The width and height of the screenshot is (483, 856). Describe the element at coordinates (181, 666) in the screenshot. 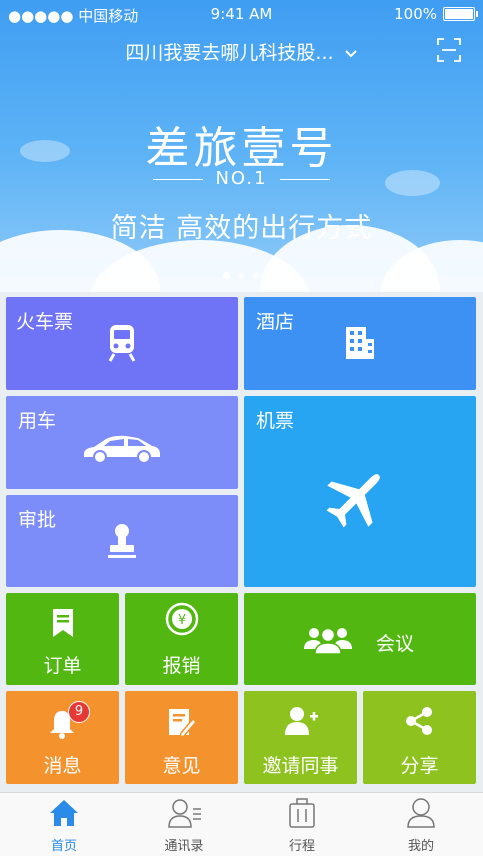

I see `tile-expense-label: 报销` at that location.